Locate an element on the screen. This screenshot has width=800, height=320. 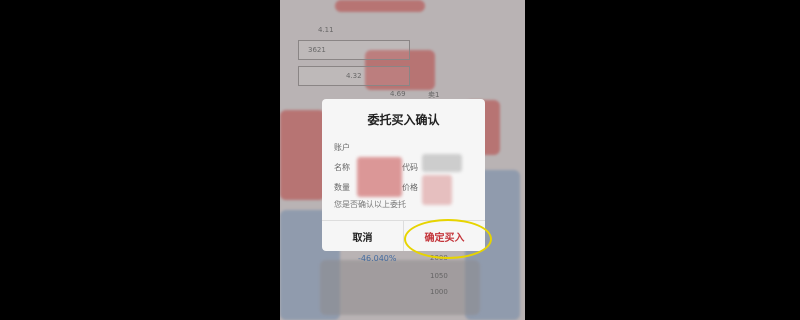
bg-text: 4.11 is located at coordinates (326, 30).